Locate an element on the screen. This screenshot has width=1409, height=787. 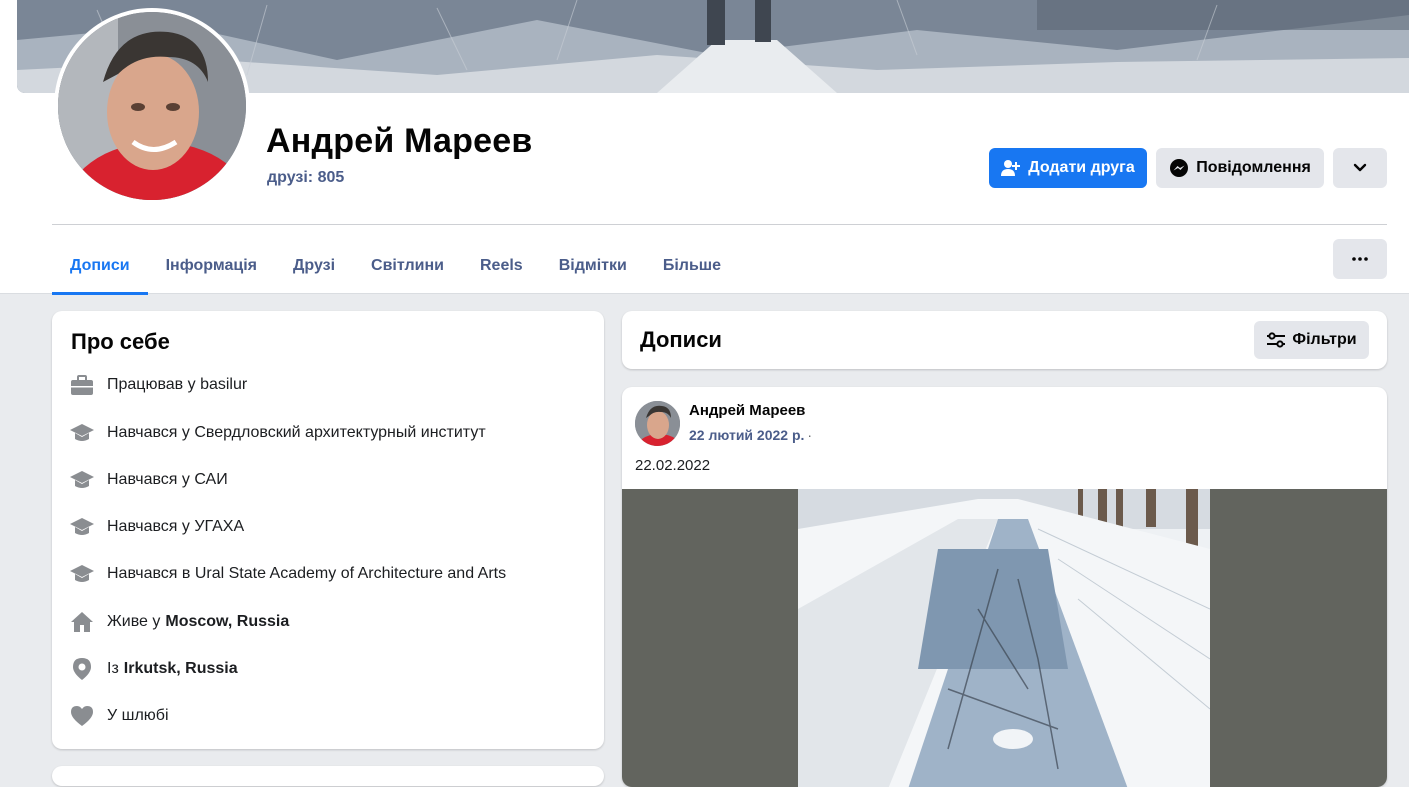
about-item-from: Із Irkutsk, Russia is located at coordinates (153, 669).